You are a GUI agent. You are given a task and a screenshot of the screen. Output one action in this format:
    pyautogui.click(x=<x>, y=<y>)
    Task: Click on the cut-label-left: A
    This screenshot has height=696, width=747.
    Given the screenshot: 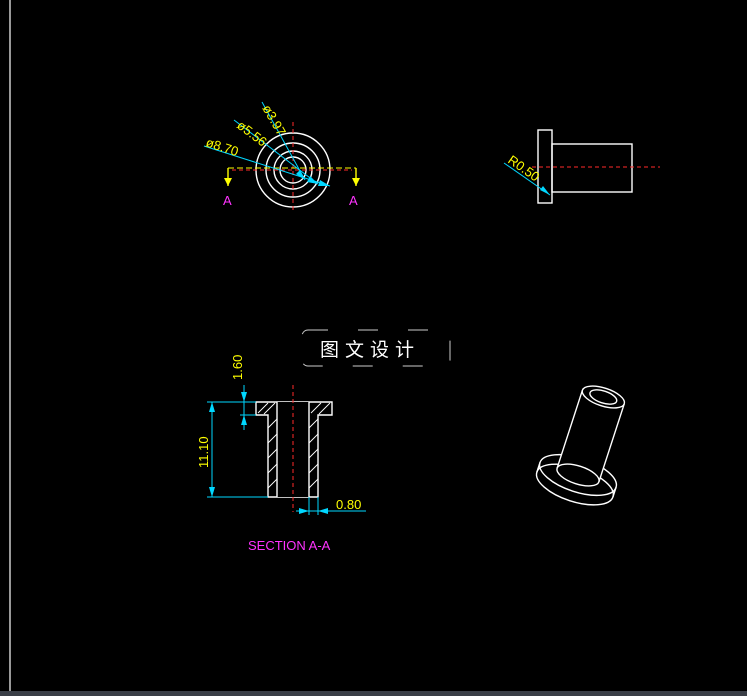 What is the action you would take?
    pyautogui.click(x=227, y=200)
    